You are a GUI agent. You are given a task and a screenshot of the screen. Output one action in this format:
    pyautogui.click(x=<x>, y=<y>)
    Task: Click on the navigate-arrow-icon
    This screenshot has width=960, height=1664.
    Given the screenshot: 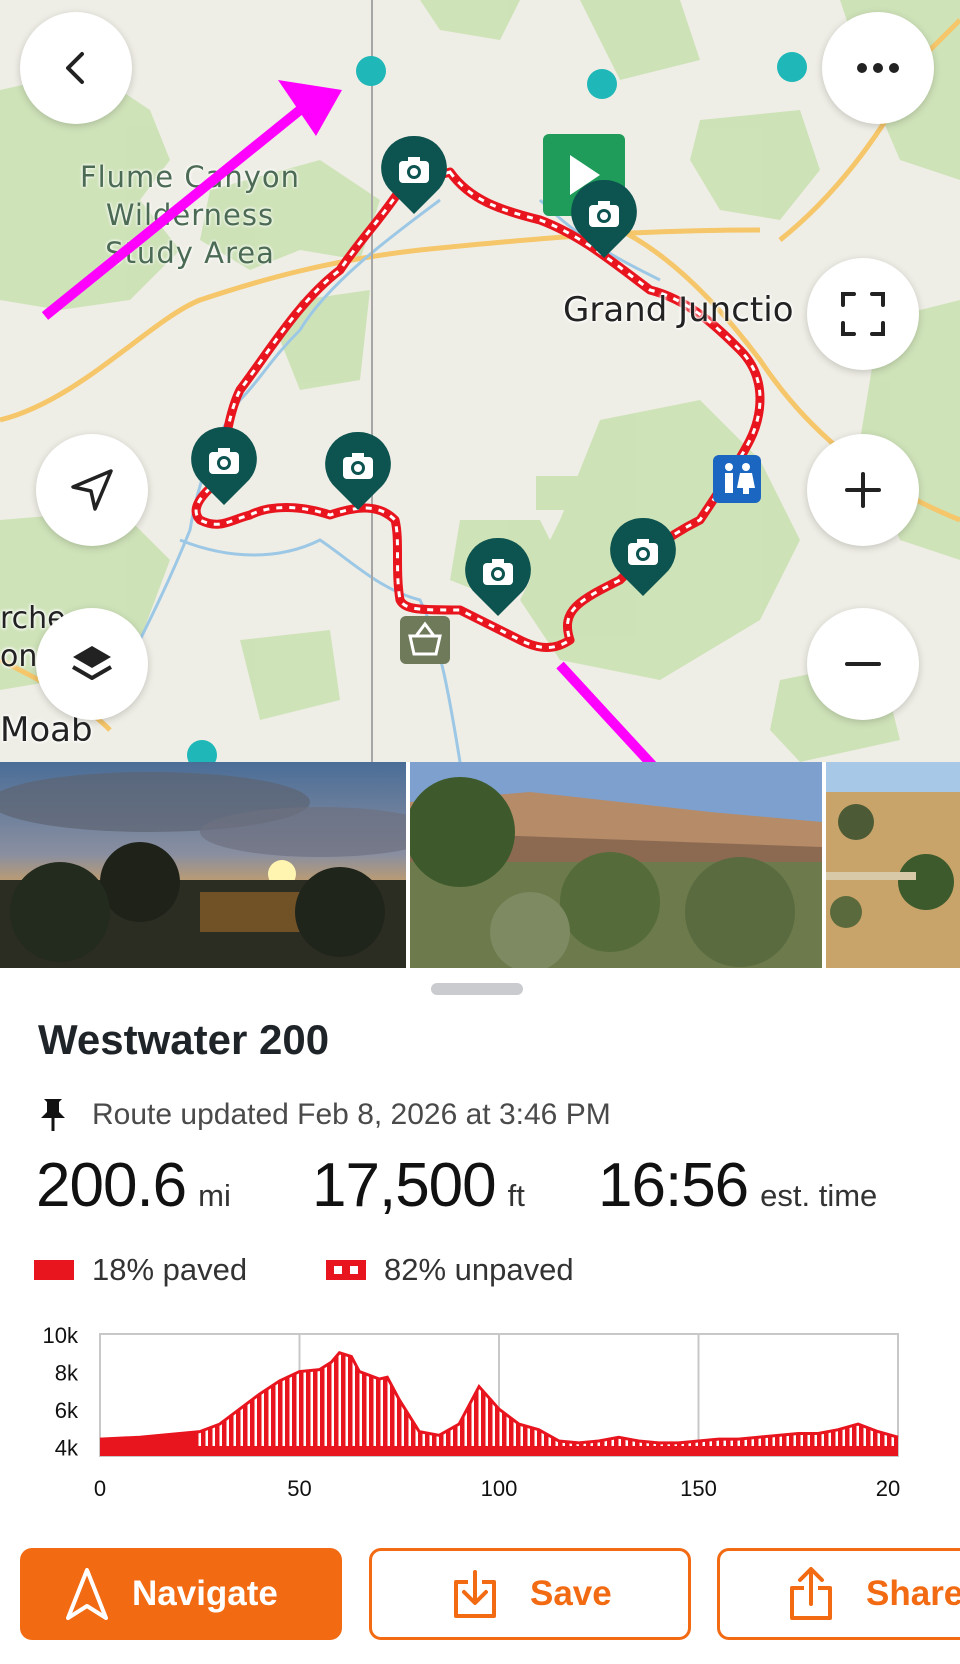 What is the action you would take?
    pyautogui.click(x=87, y=1594)
    